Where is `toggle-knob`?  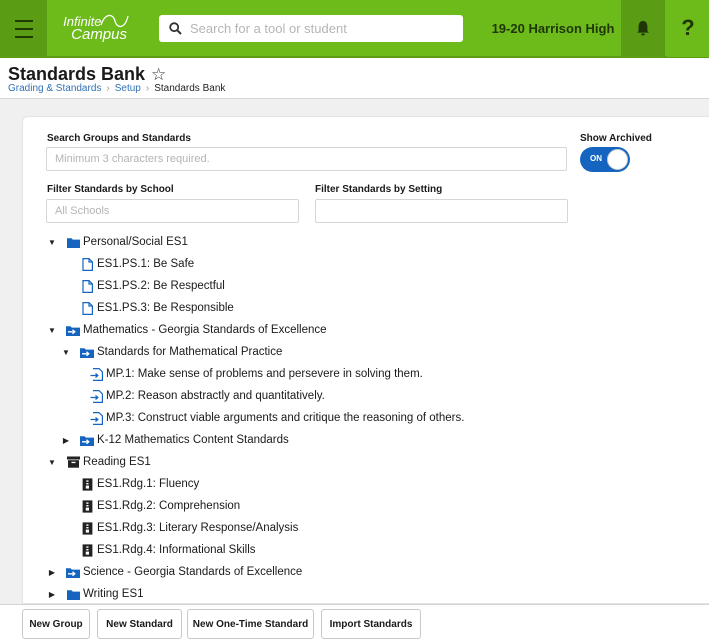
toggle-knob is located at coordinates (617, 159).